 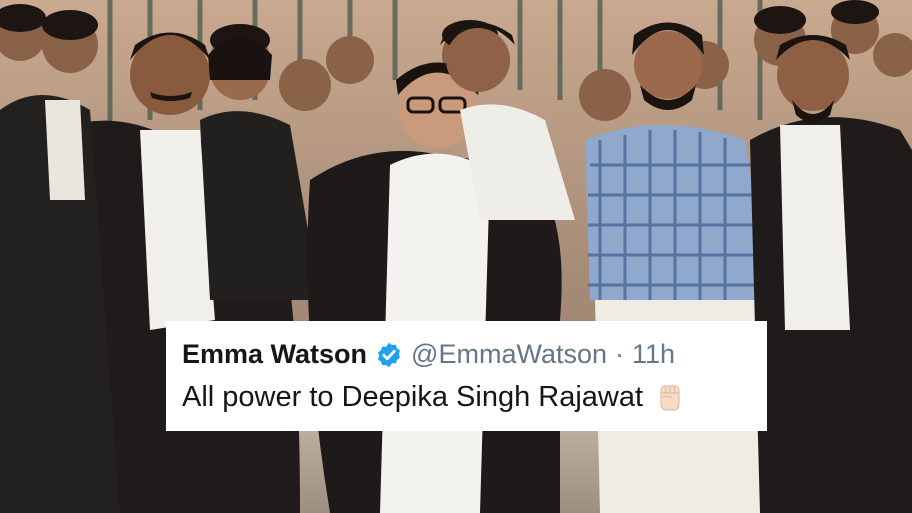 I want to click on verified-badge-icon, so click(x=389, y=355).